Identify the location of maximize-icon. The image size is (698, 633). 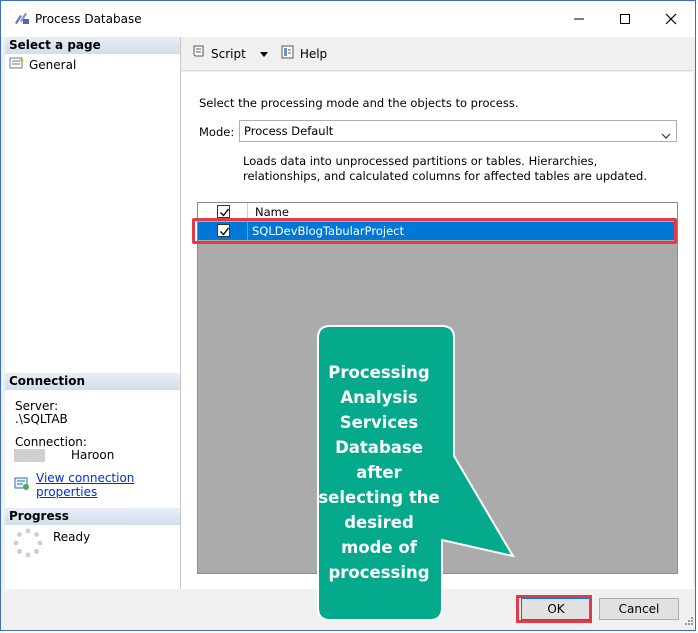
(625, 19).